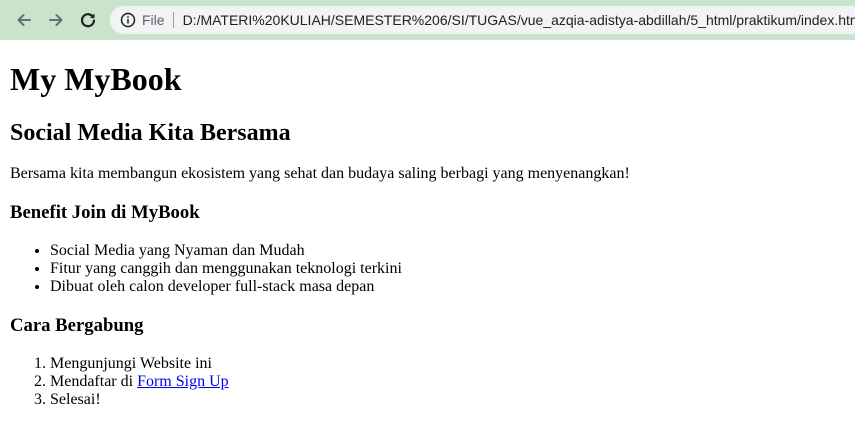 This screenshot has height=447, width=855. I want to click on arrow-left-icon, so click(24, 20).